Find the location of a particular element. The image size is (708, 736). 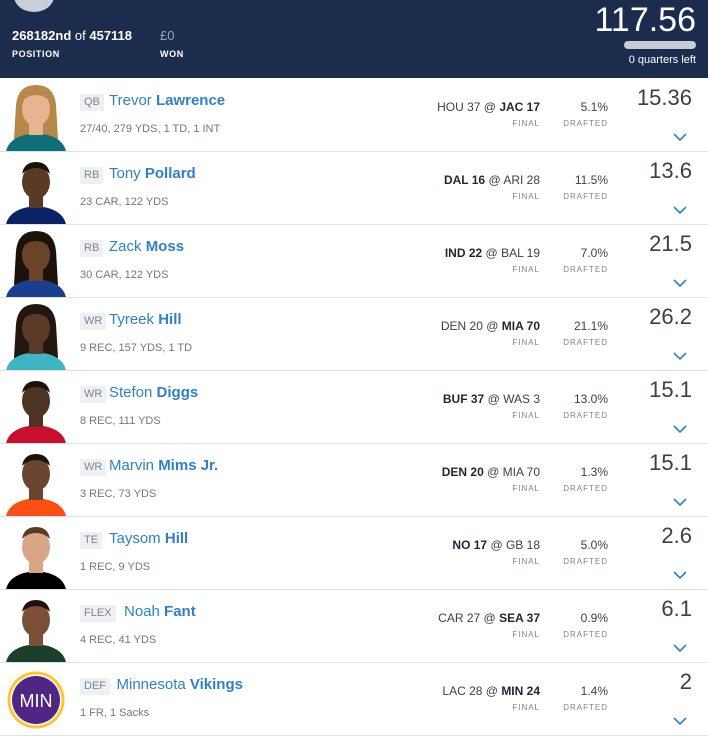

player-stat-line: 27/40, 279 YDS, 1 TD, 1 INT is located at coordinates (150, 129).